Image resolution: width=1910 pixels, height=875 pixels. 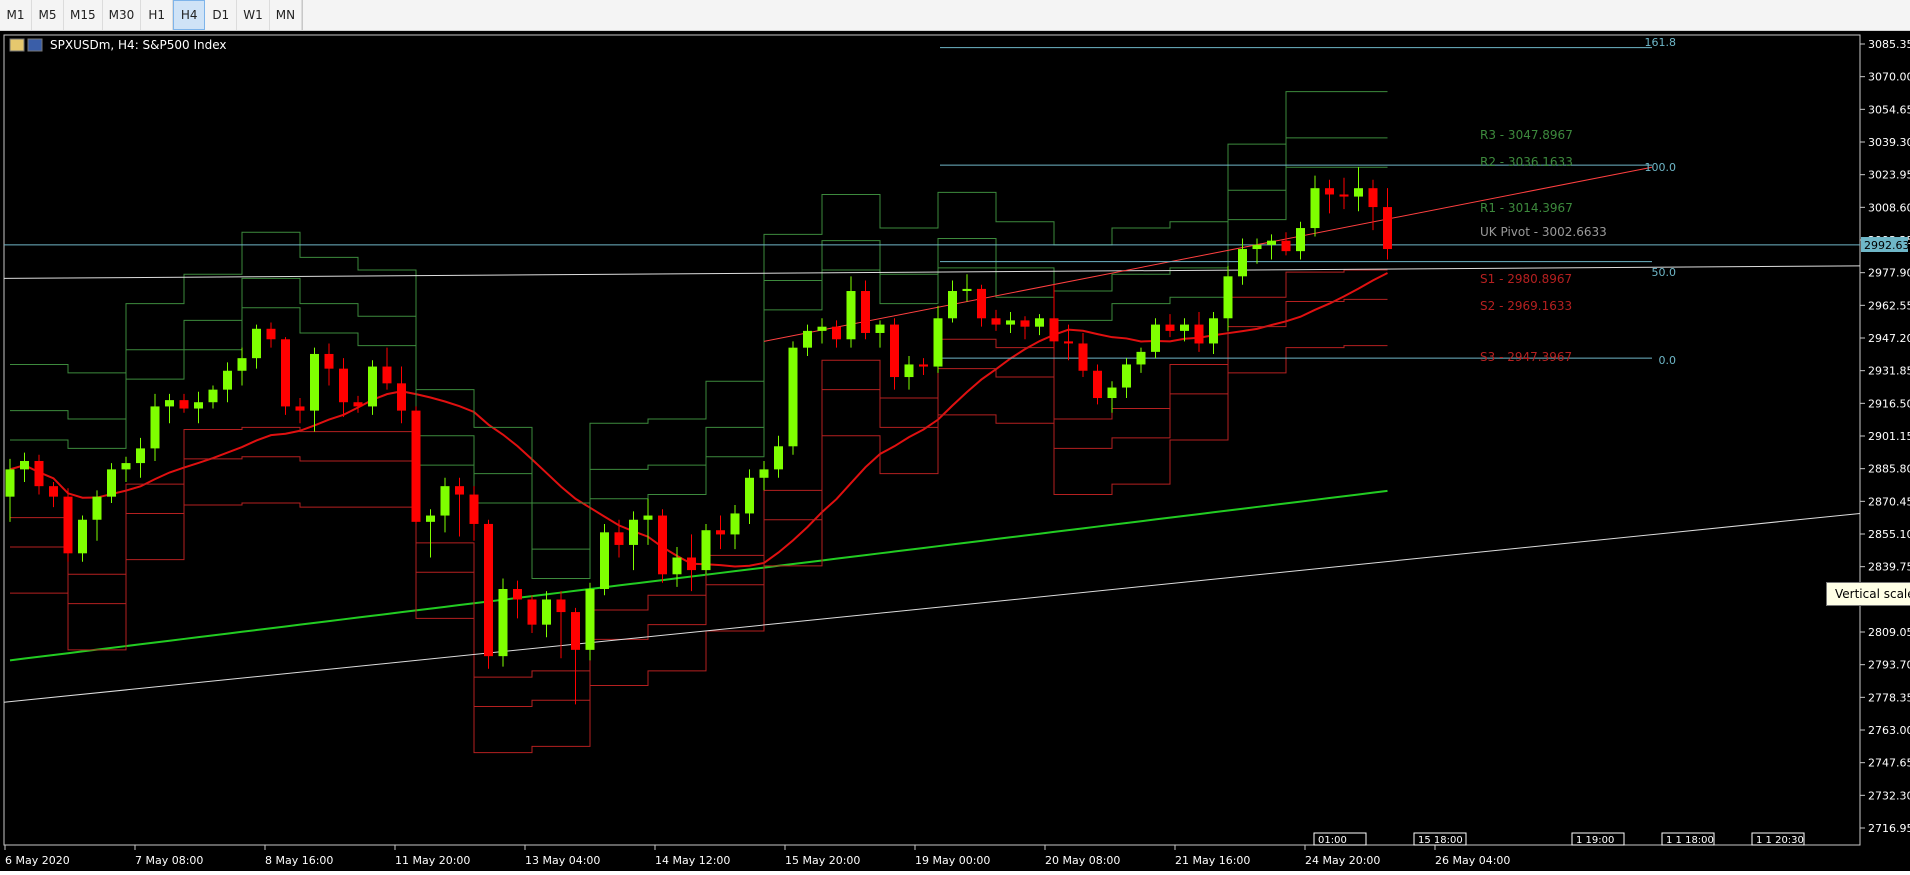 What do you see at coordinates (189, 15) in the screenshot?
I see `timeframe-h4-button: H4` at bounding box center [189, 15].